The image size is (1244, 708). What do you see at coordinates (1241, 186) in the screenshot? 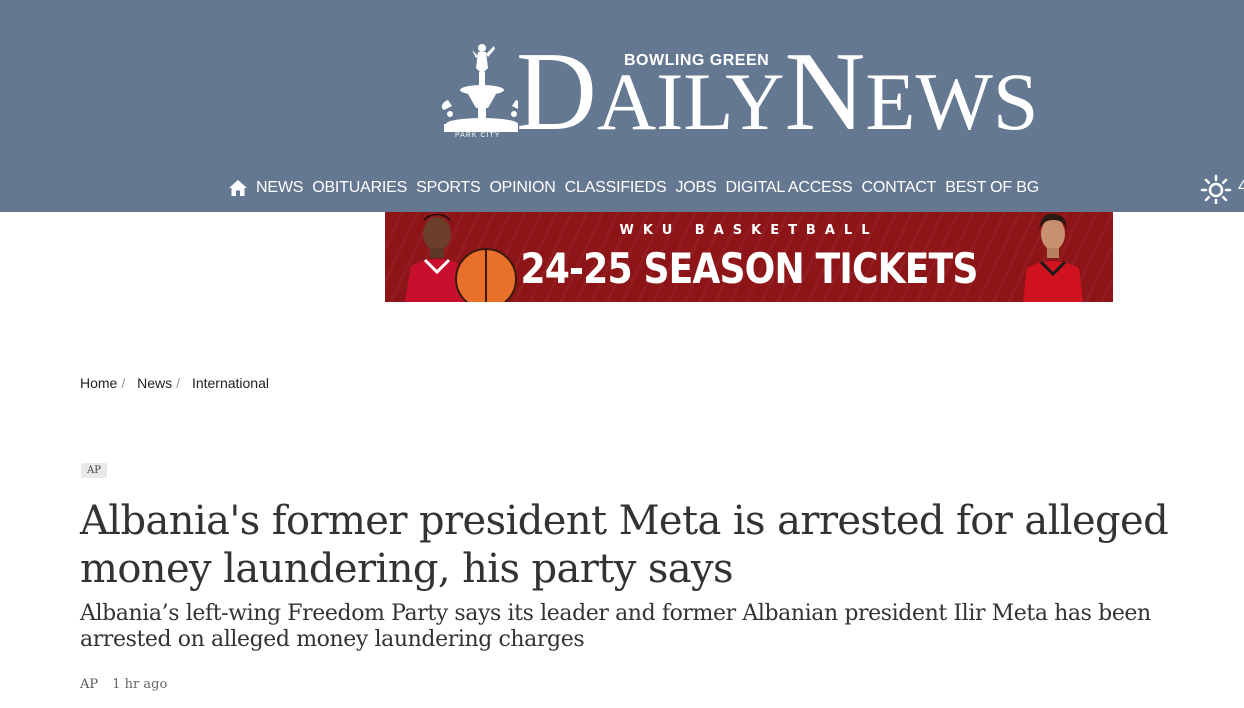
I see `weather-temperature: 4` at bounding box center [1241, 186].